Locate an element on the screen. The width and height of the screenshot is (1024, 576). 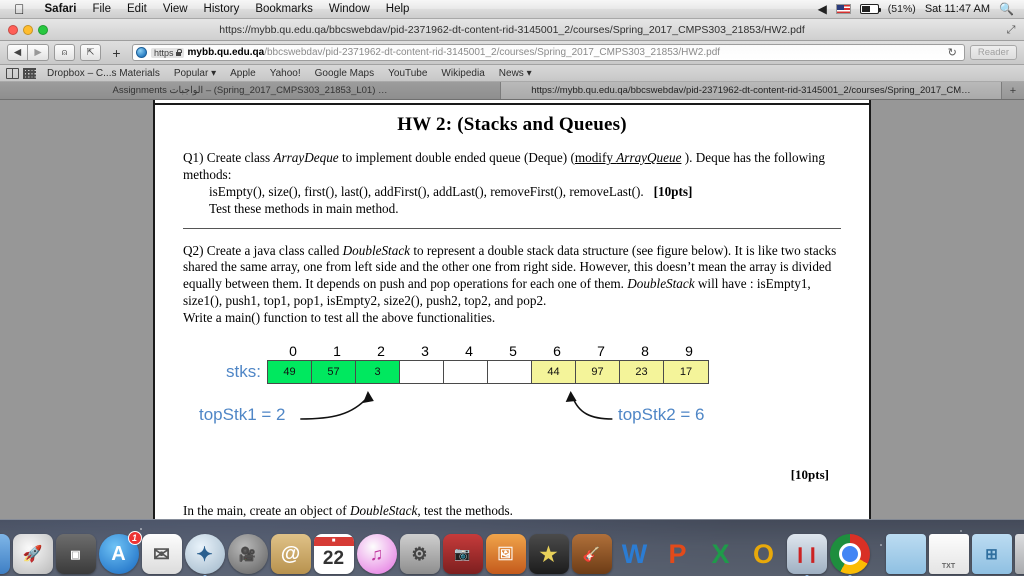
windows-logo-icon: ⊞ is located at coordinates (991, 554).